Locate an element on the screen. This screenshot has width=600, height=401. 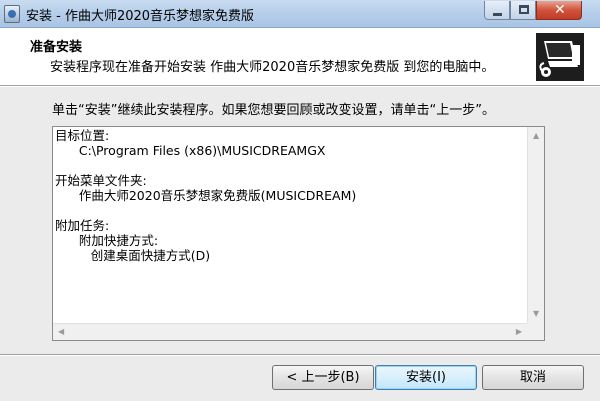
memo-line: 开始菜单文件夹: is located at coordinates (101, 180).